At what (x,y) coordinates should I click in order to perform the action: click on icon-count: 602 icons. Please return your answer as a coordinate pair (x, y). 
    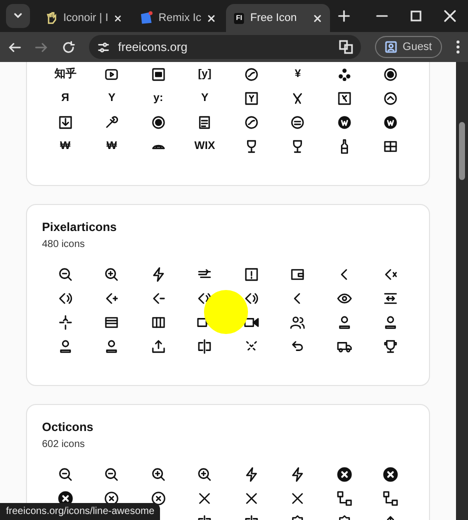
    Looking at the image, I should click on (64, 444).